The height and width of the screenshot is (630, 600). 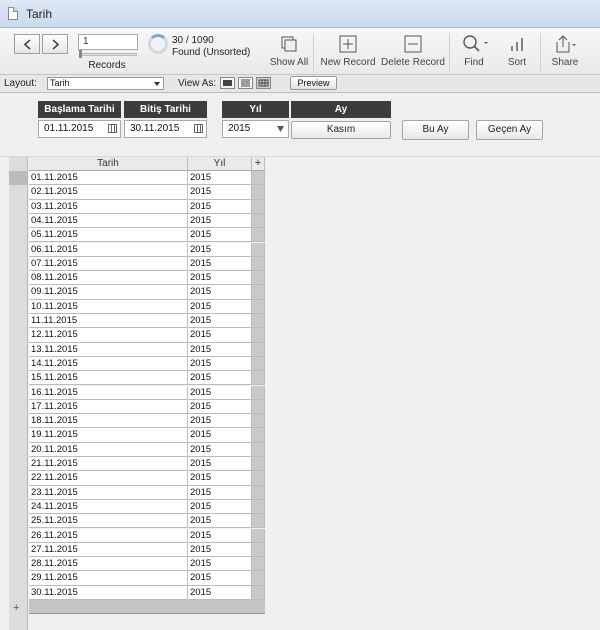 What do you see at coordinates (147, 564) in the screenshot?
I see `table-row: 28.11.2015 2015` at bounding box center [147, 564].